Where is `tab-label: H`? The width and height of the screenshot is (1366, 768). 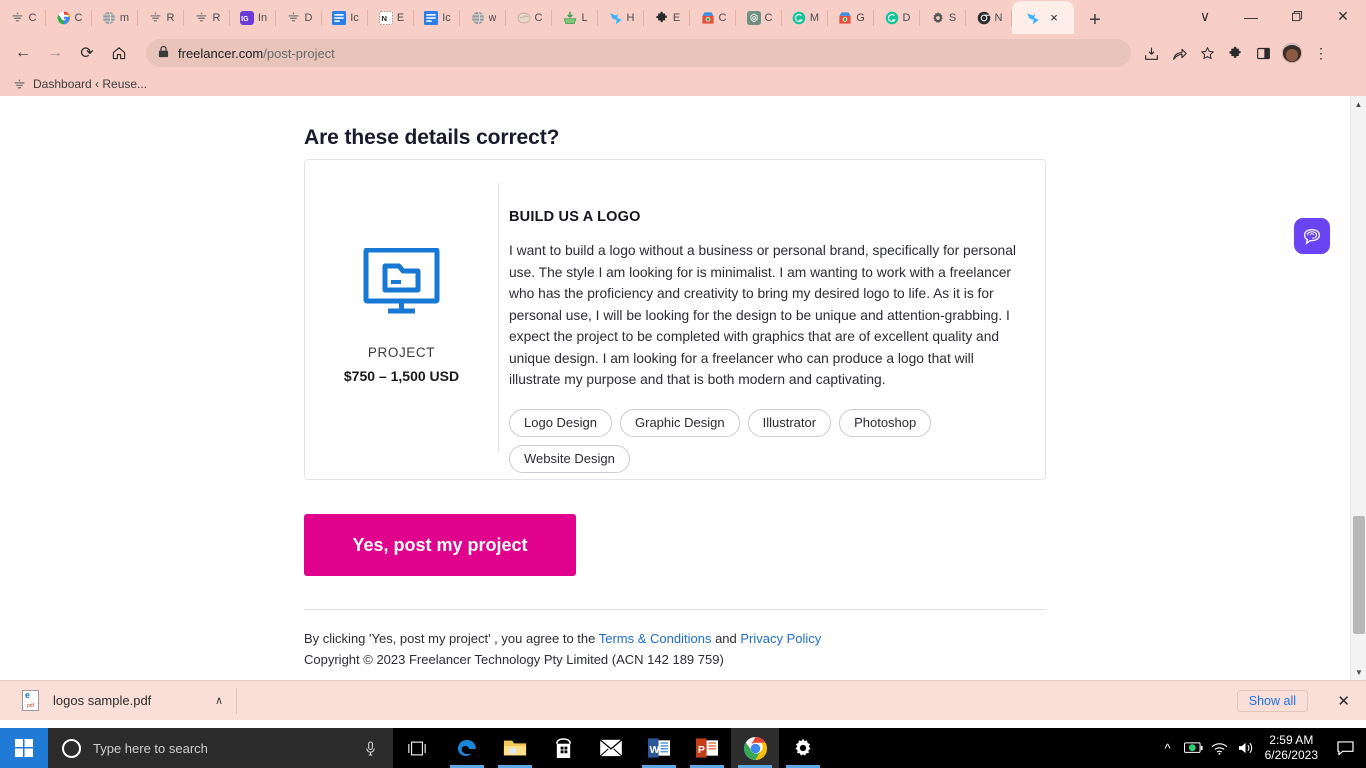 tab-label: H is located at coordinates (630, 17).